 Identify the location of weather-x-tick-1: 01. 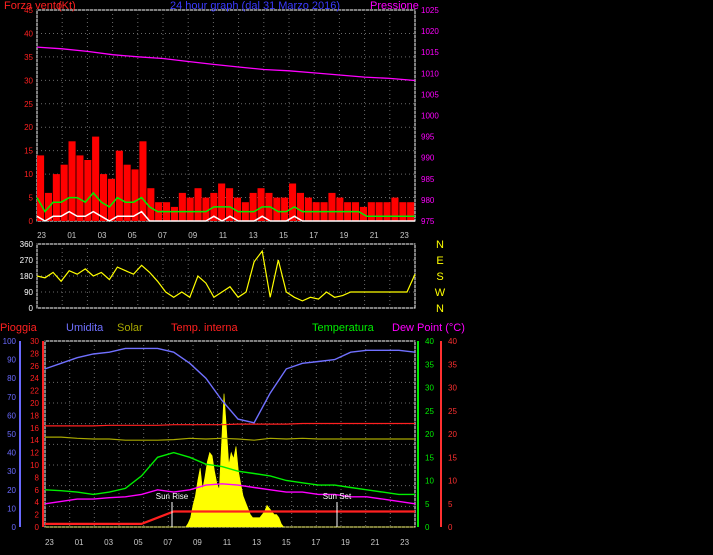
(79, 542).